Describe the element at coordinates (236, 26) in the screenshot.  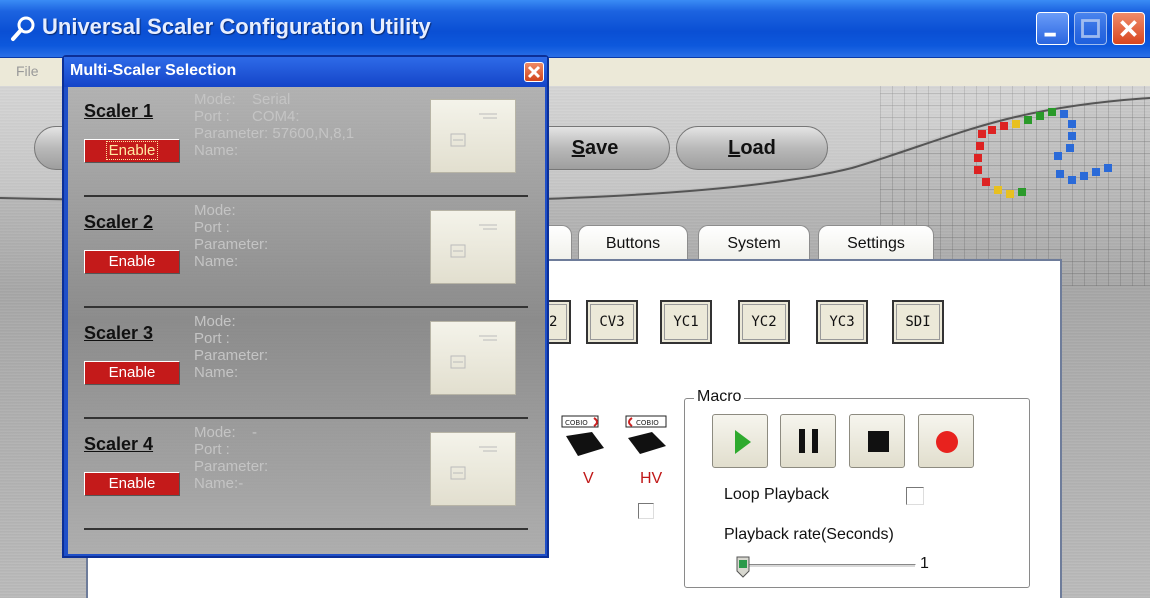
I see `window-title: Universal Scaler Configuration Utility` at that location.